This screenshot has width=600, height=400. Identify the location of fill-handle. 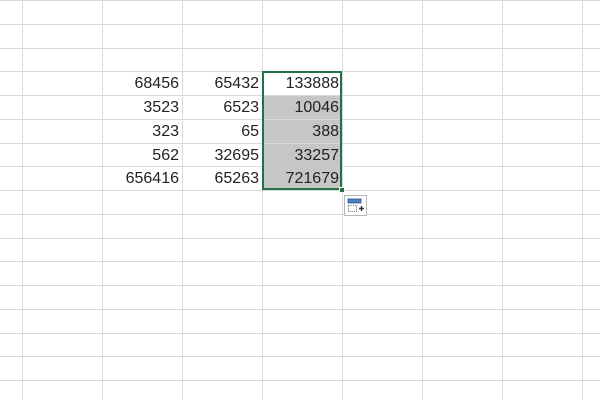
(342, 190).